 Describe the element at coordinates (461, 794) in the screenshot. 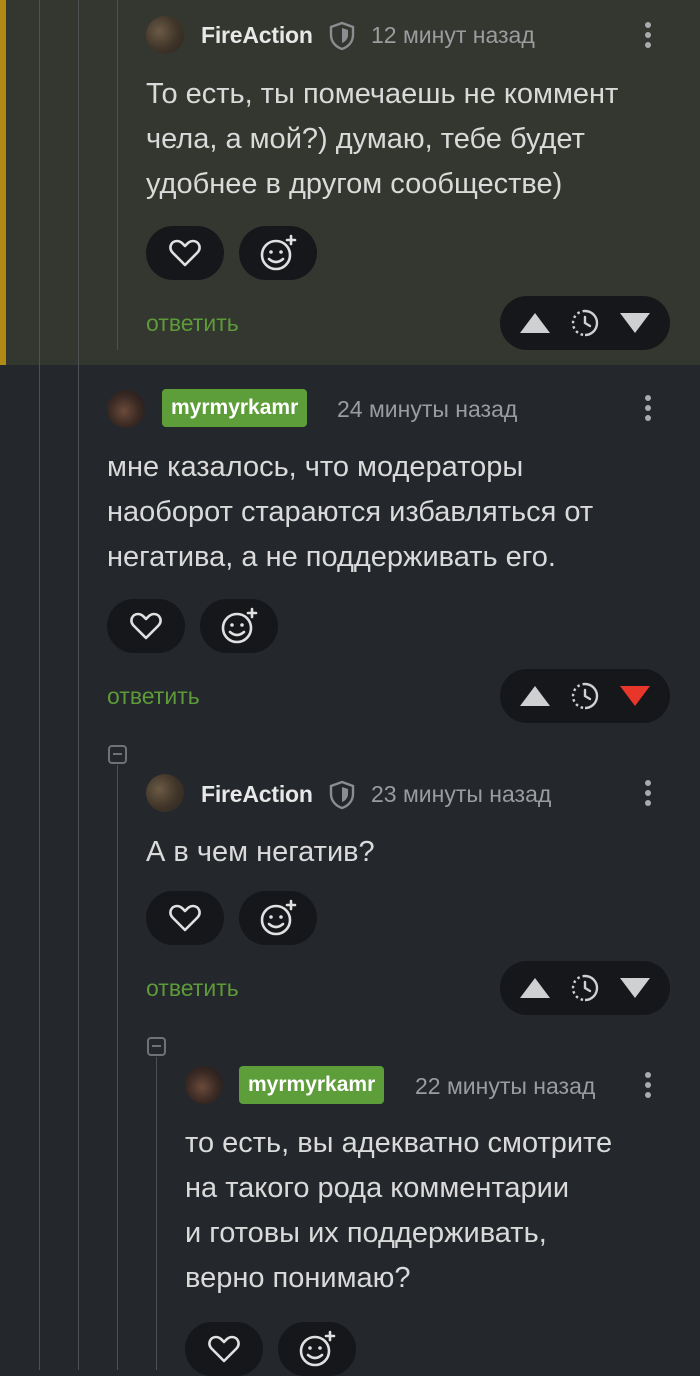

I see `timestamp: 23 минуты назад` at that location.